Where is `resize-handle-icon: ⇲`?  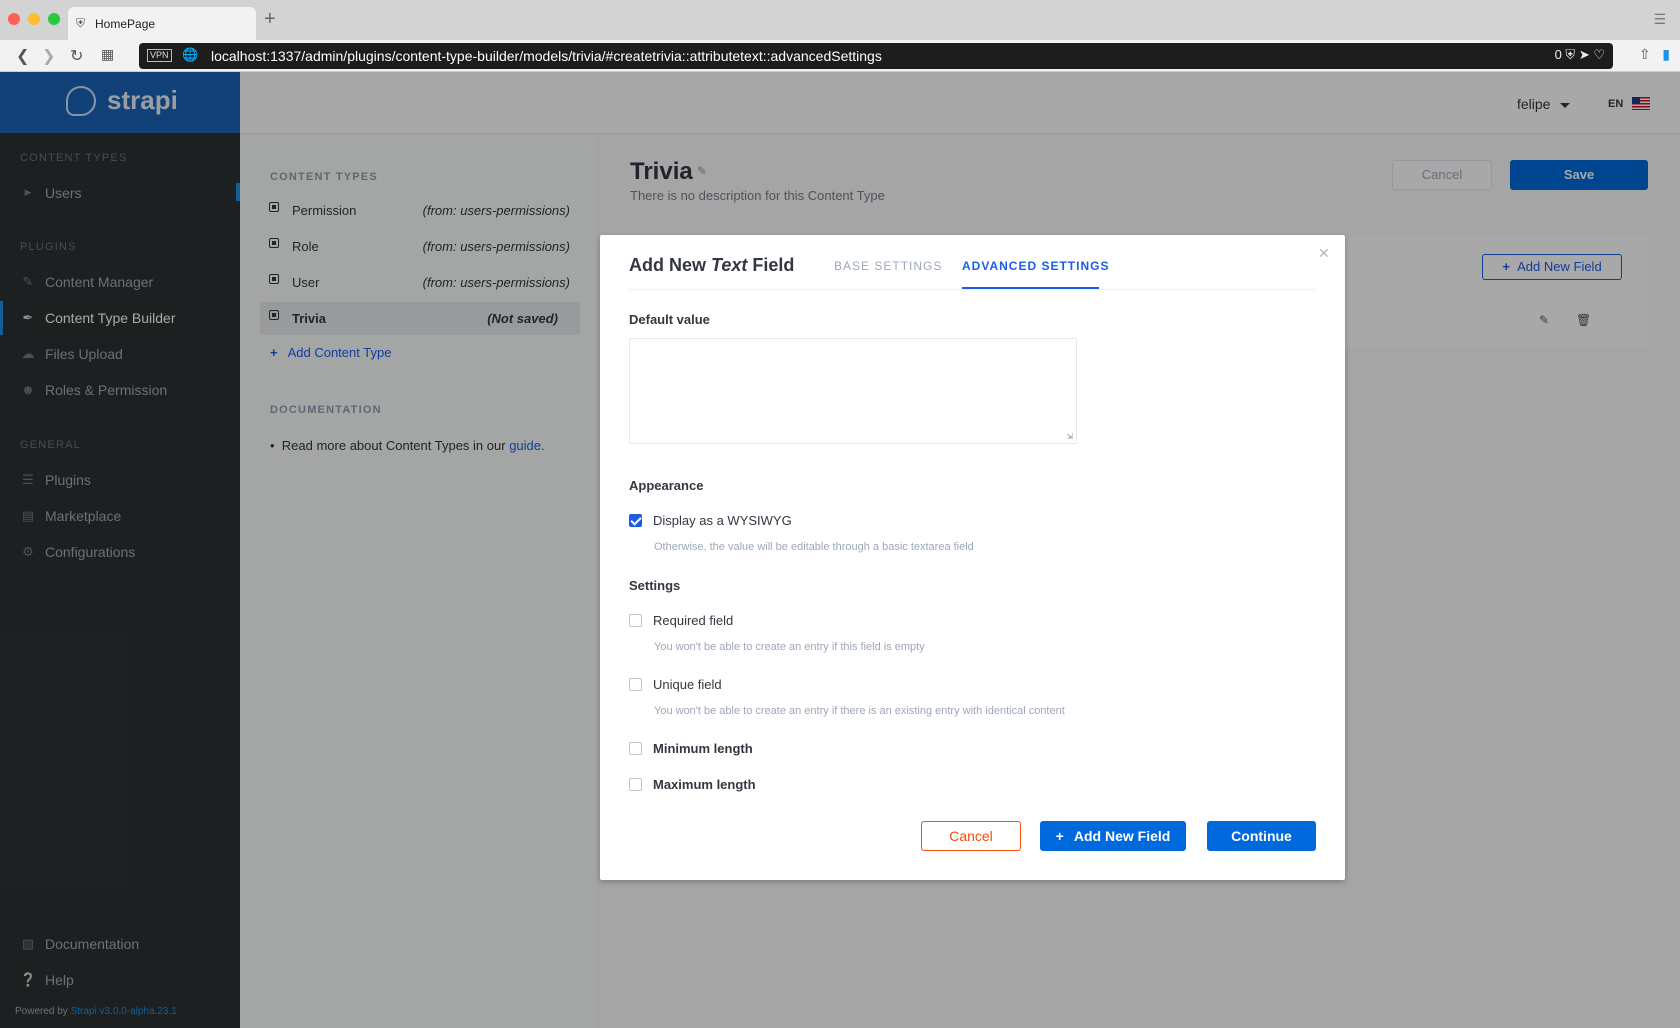
resize-handle-icon: ⇲ is located at coordinates (1069, 436).